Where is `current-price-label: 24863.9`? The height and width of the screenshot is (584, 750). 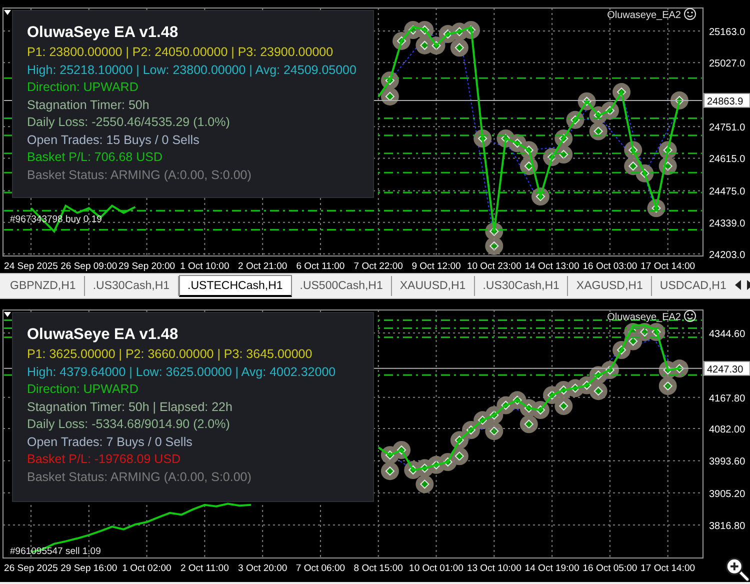
current-price-label: 24863.9 is located at coordinates (727, 100).